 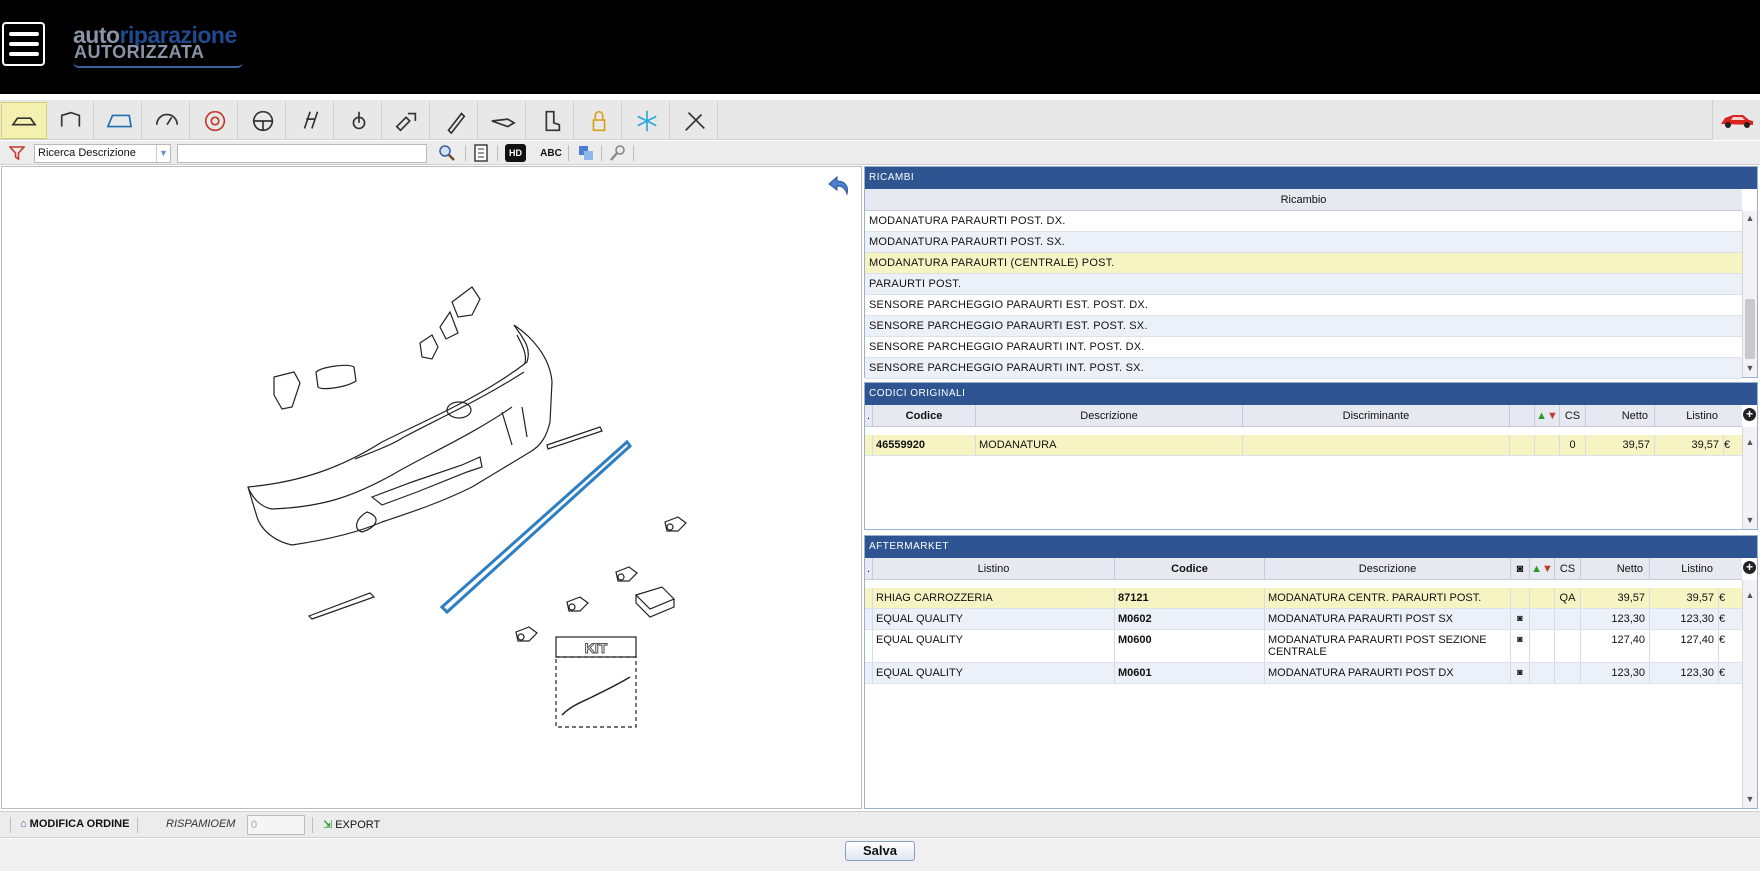 What do you see at coordinates (158, 46) in the screenshot?
I see `brand-logo: autoriparazione AUTORIZZATA` at bounding box center [158, 46].